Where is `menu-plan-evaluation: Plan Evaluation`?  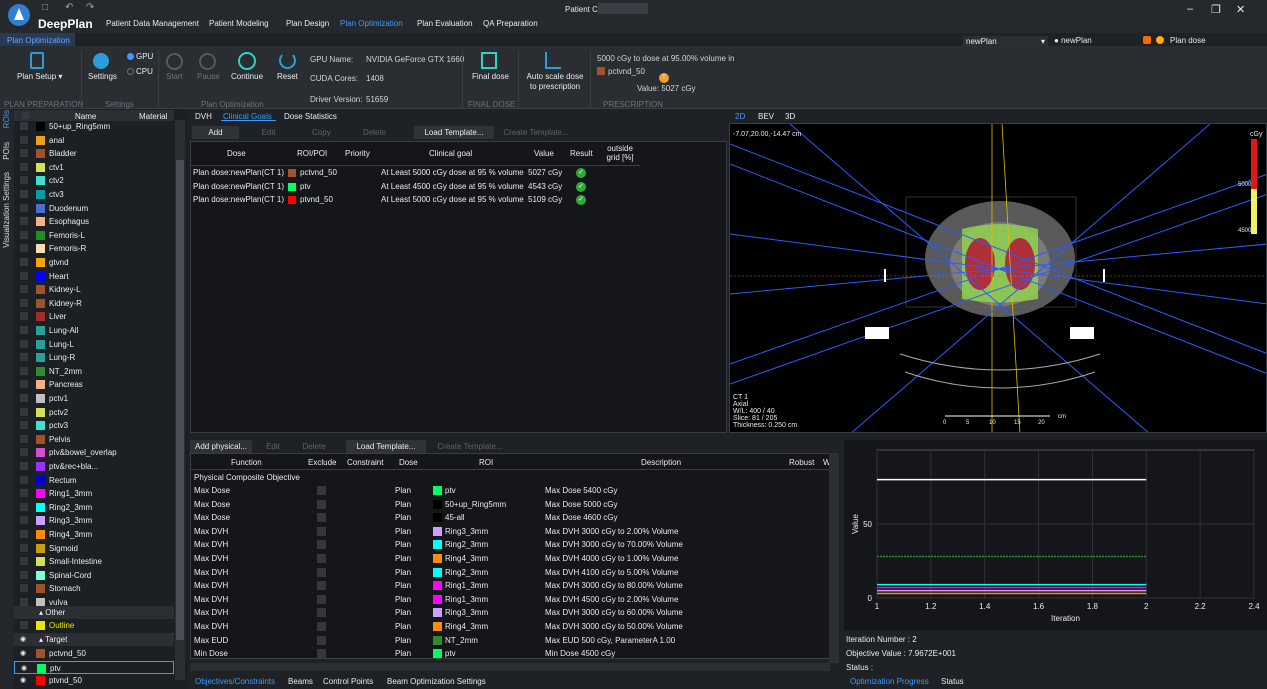 menu-plan-evaluation: Plan Evaluation is located at coordinates (445, 23).